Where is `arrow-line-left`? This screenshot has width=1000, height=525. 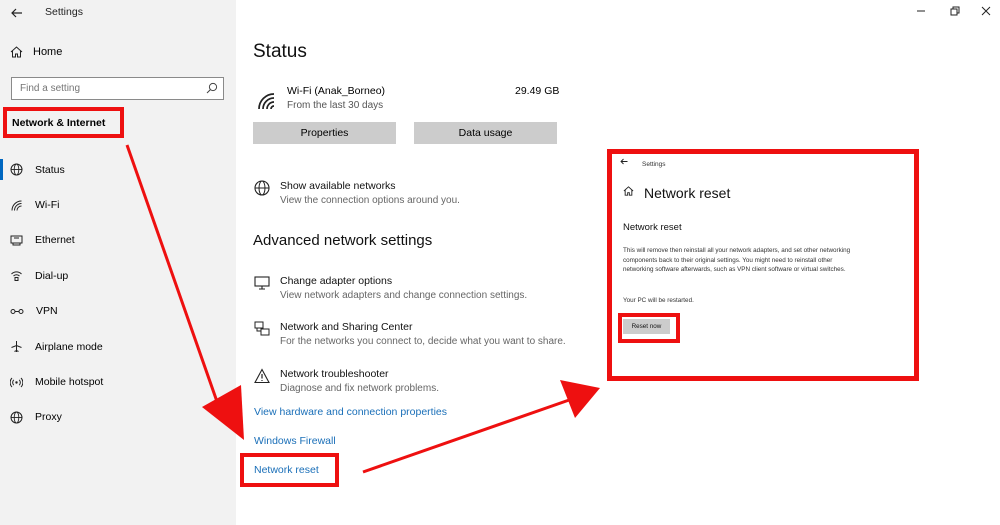 arrow-line-left is located at coordinates (174, 279).